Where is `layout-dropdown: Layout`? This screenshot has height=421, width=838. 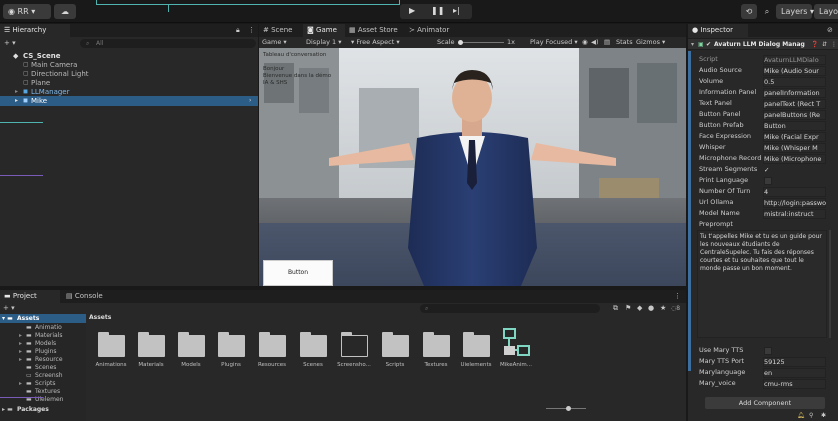 layout-dropdown: Layout is located at coordinates (826, 11).